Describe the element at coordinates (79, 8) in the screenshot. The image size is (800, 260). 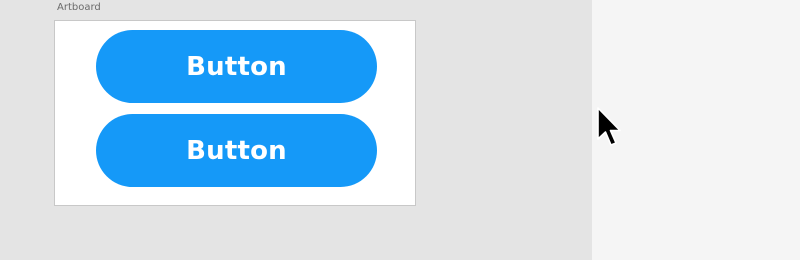
I see `artboard-label: Artboard` at that location.